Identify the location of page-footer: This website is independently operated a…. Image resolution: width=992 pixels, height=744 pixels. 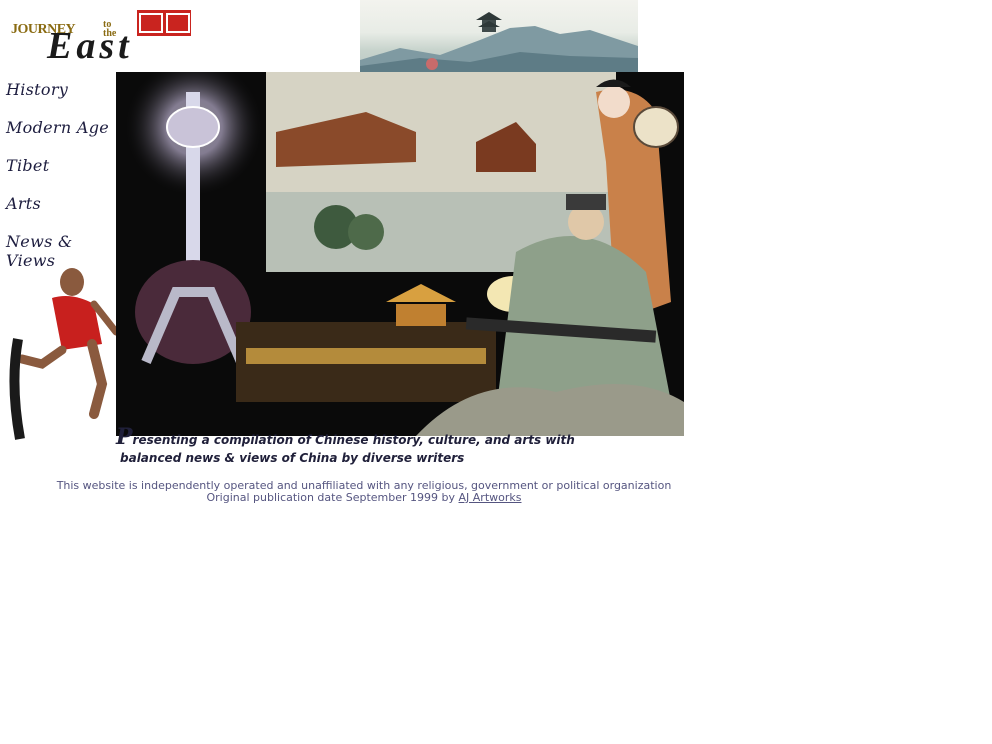
(364, 492).